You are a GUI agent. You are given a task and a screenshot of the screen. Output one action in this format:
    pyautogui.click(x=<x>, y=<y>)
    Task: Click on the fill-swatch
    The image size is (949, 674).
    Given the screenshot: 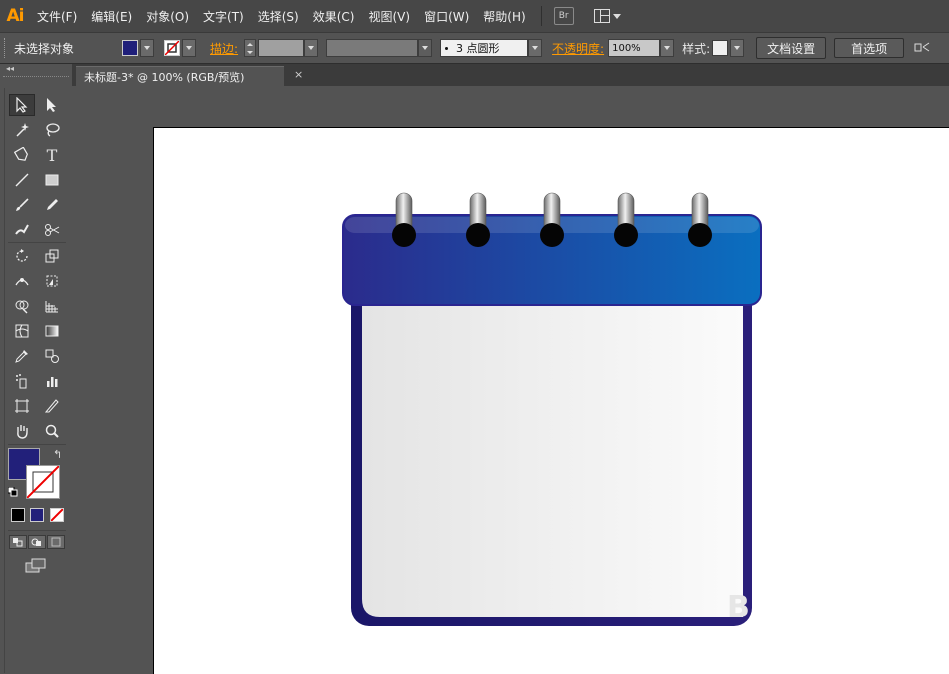 What is the action you would take?
    pyautogui.click(x=130, y=48)
    